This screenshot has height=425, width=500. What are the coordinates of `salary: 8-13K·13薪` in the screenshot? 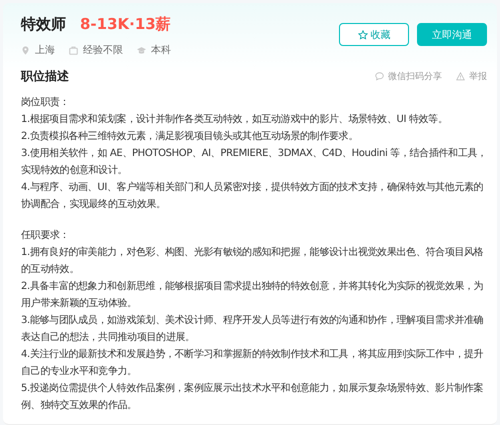 It's located at (125, 24).